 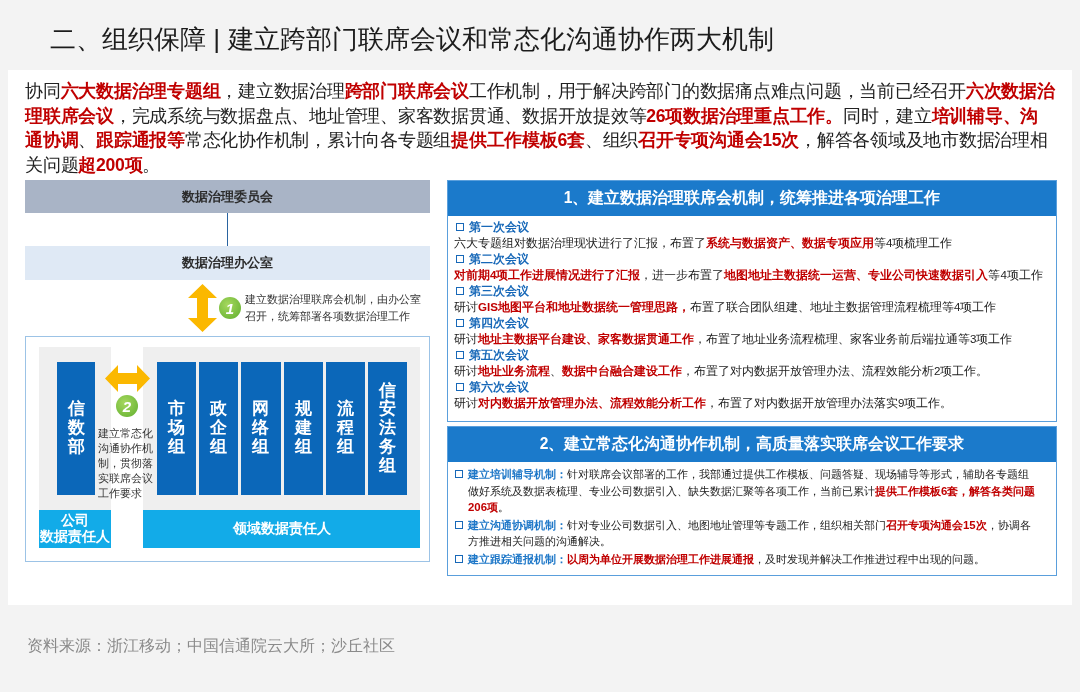 What do you see at coordinates (387, 428) in the screenshot?
I see `group-column: 信安法务组` at bounding box center [387, 428].